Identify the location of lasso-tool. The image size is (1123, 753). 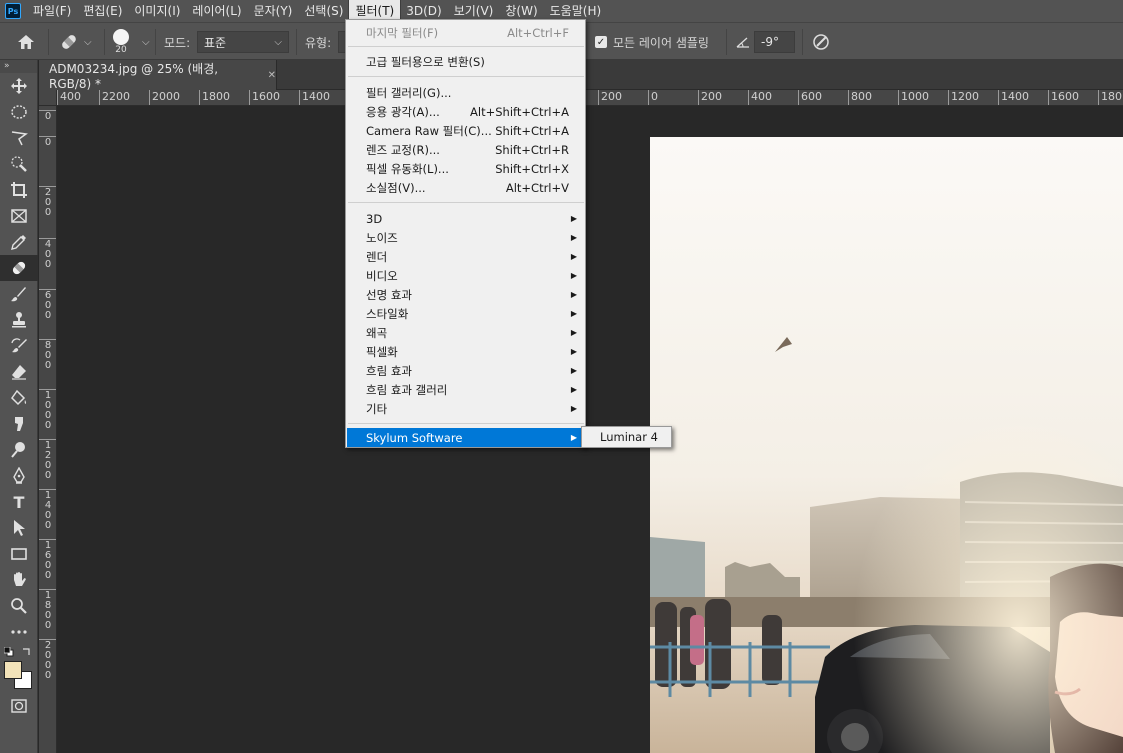
(19, 138).